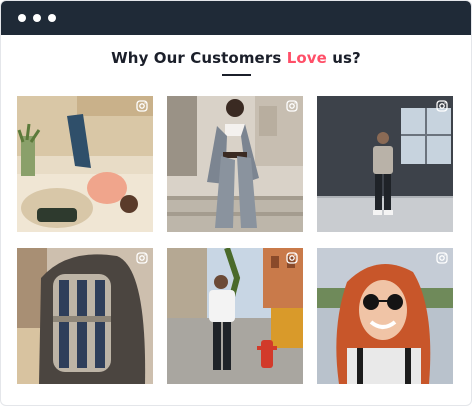 The image size is (472, 406). I want to click on heading-prefix: Why Our Customers, so click(199, 58).